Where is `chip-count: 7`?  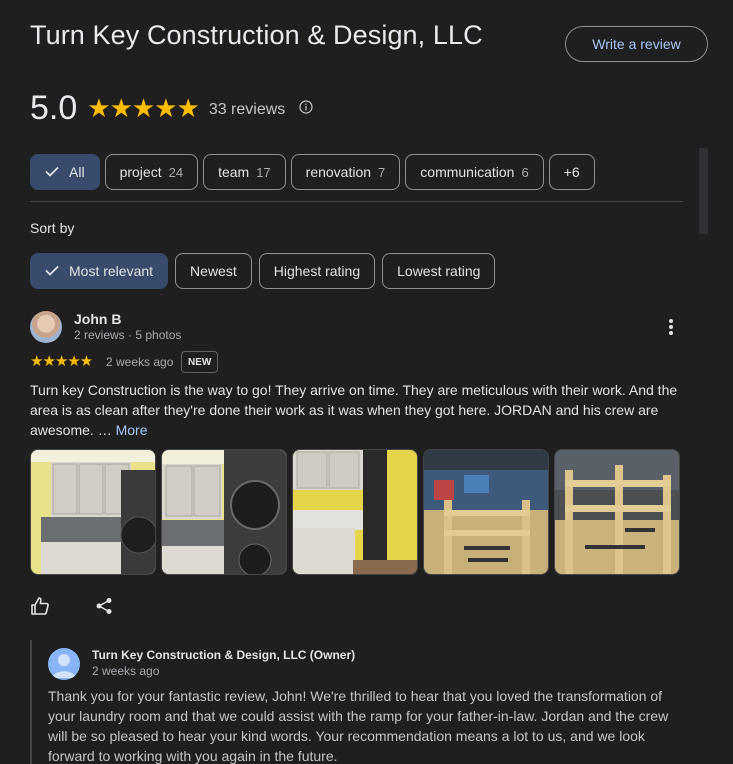
chip-count: 7 is located at coordinates (382, 172).